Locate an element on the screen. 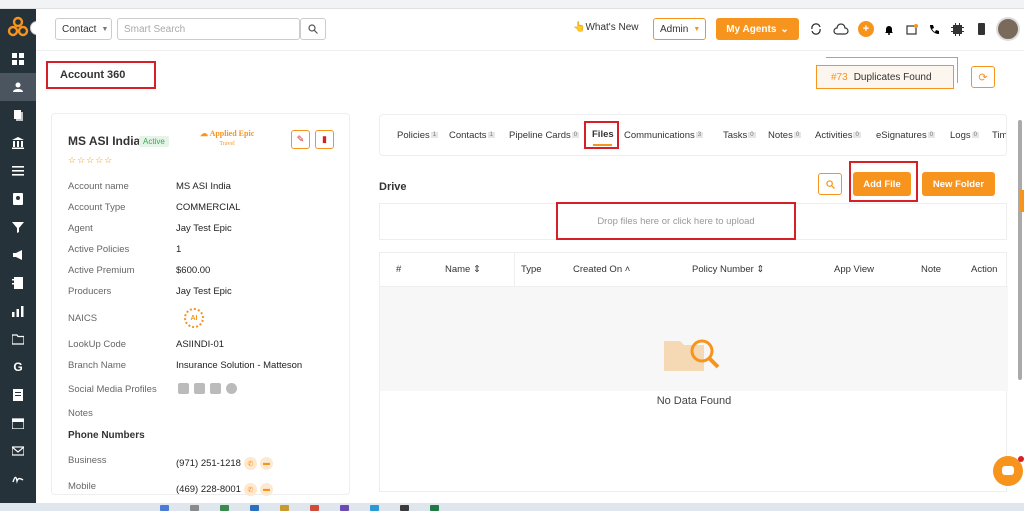  drive-search-button is located at coordinates (830, 184).